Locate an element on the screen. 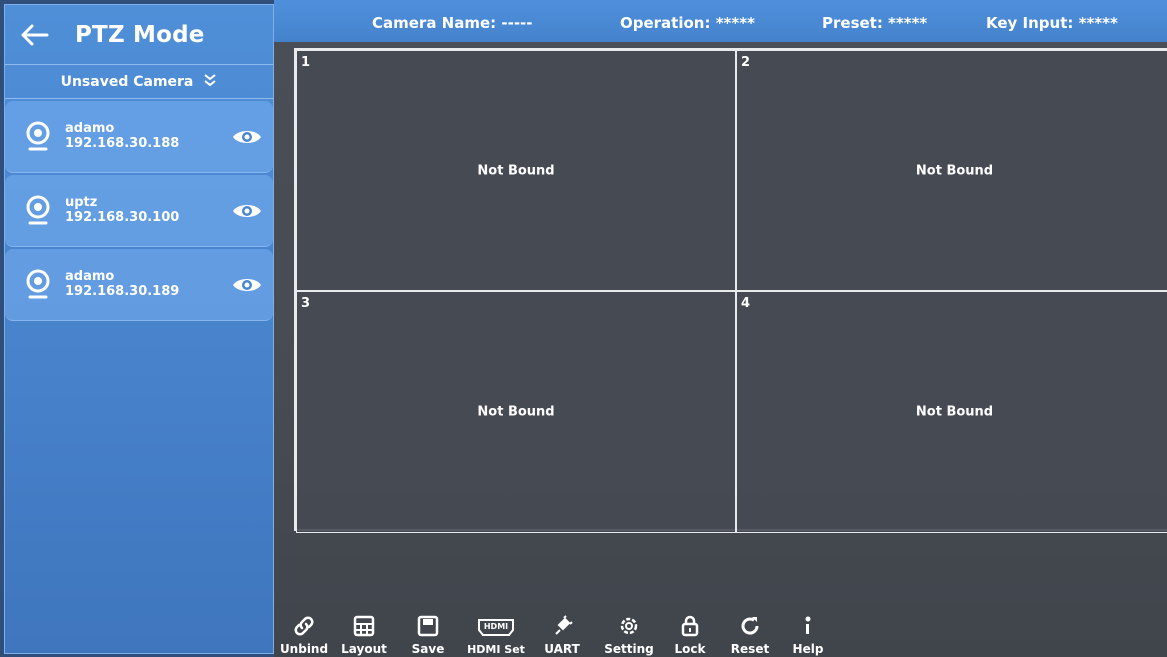 This screenshot has width=1167, height=657. help-button: Help is located at coordinates (808, 635).